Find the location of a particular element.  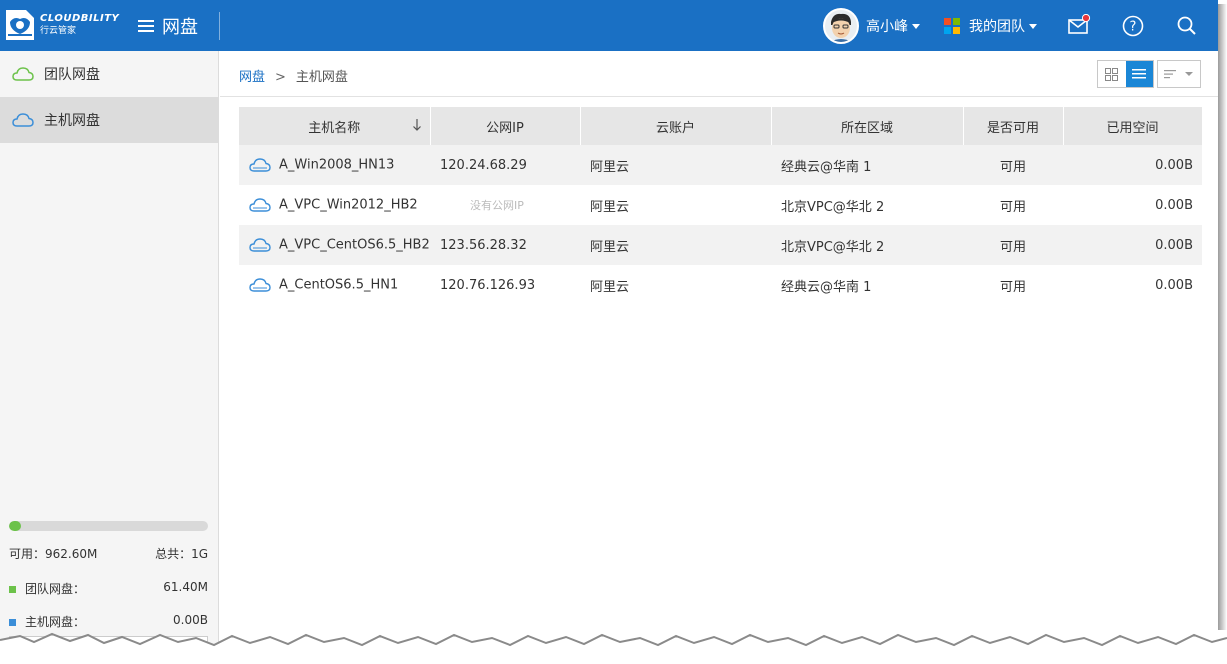

breadcrumb-root-link: 网盘 is located at coordinates (252, 77).